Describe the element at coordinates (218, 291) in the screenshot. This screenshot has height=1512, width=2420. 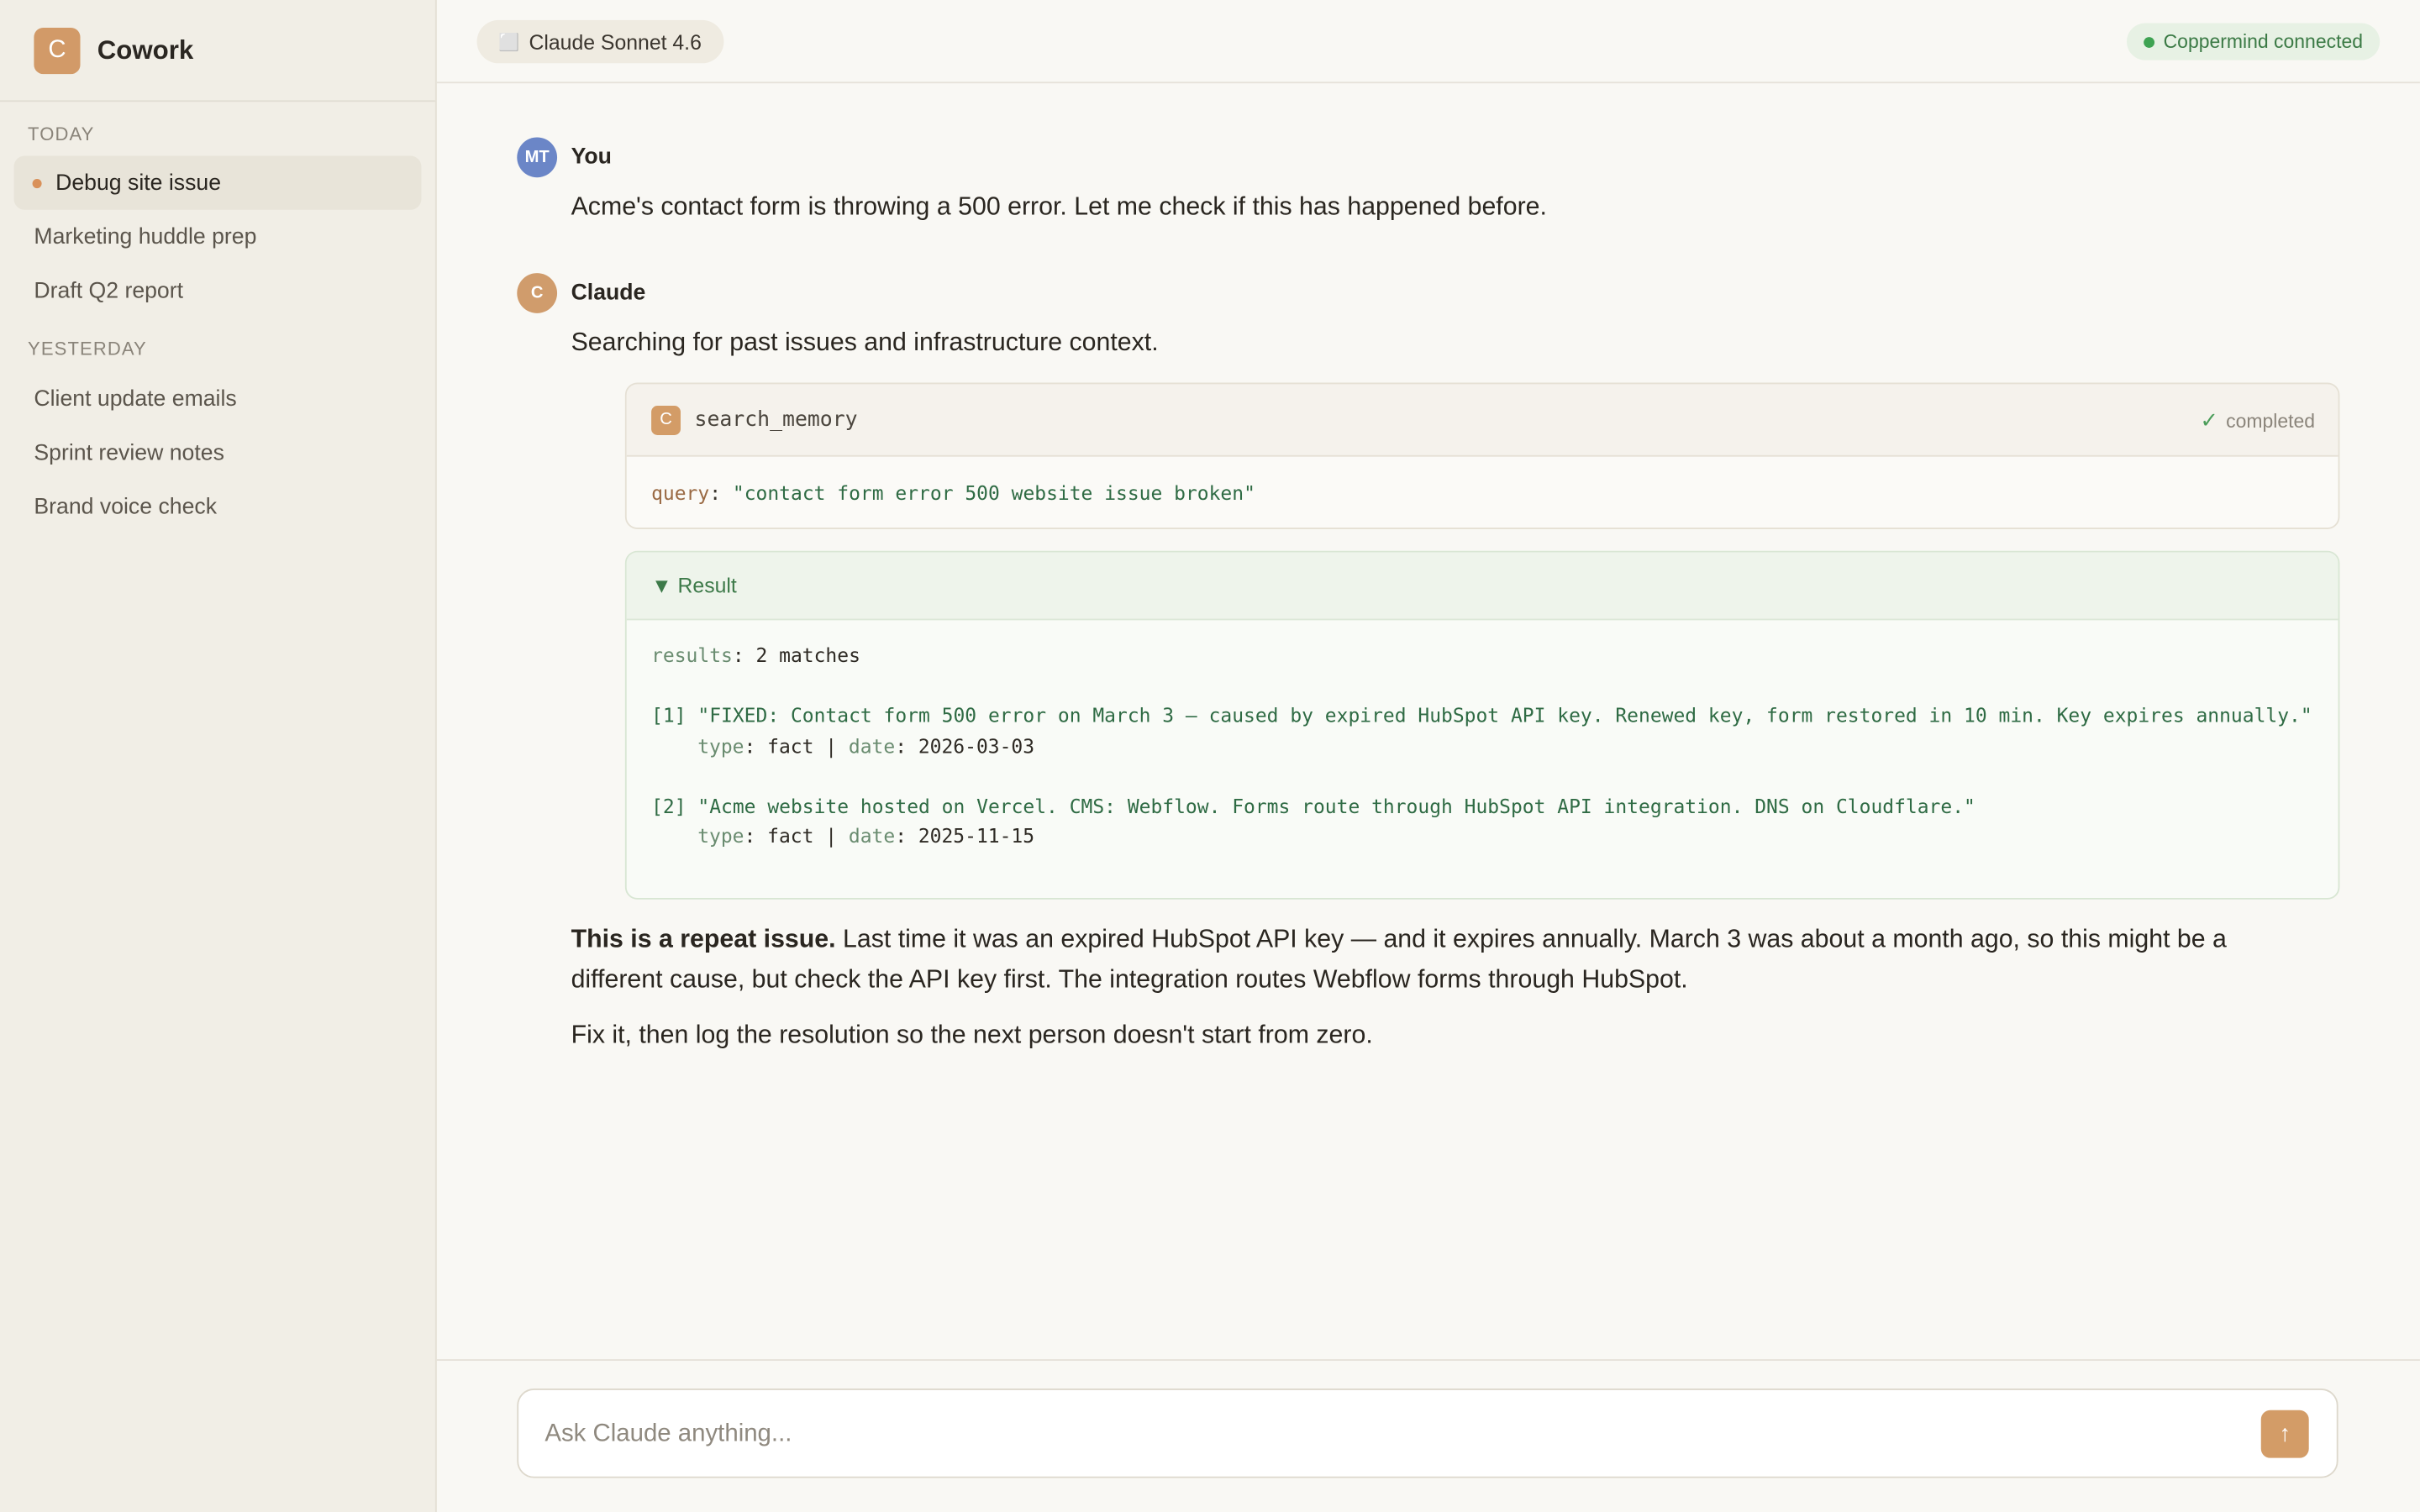
I see `sidebar-item-draft-q2-report: Draft Q2 report` at that location.